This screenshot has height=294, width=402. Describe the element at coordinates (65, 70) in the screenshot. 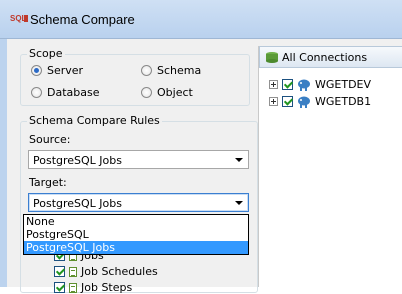

I see `scope-server-label: Server` at that location.